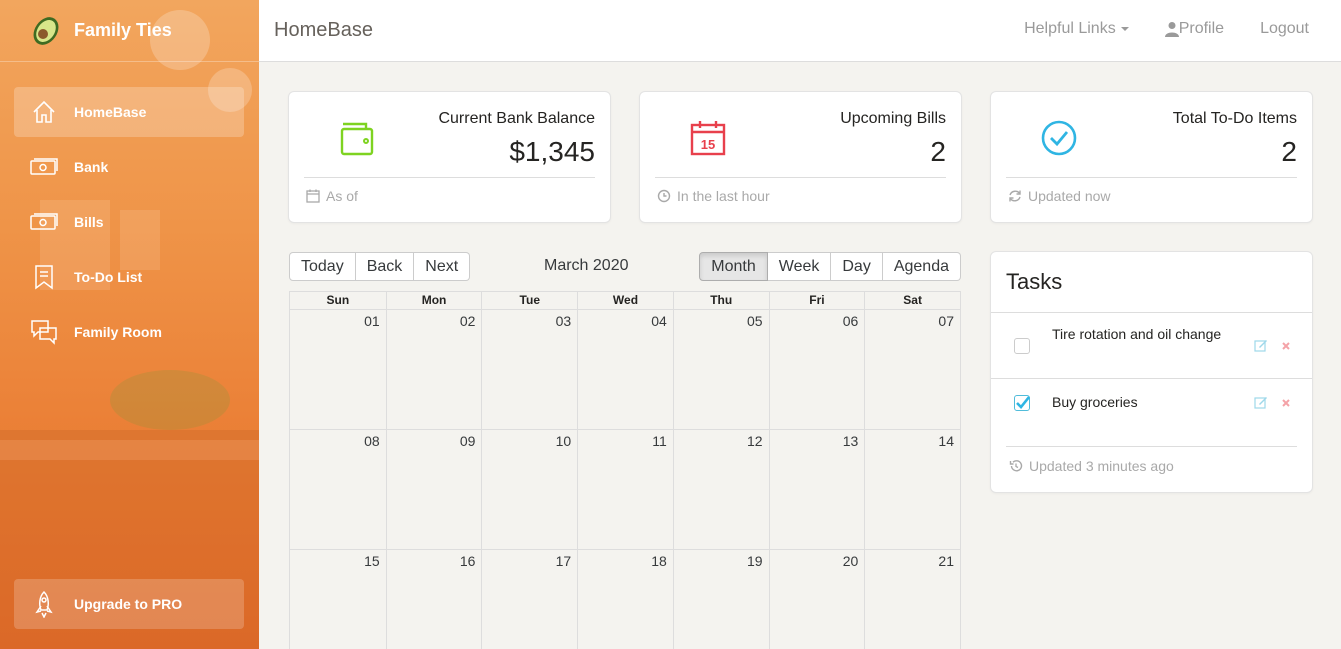 The height and width of the screenshot is (649, 1341). Describe the element at coordinates (338, 489) in the screenshot. I see `day-cell: 08` at that location.